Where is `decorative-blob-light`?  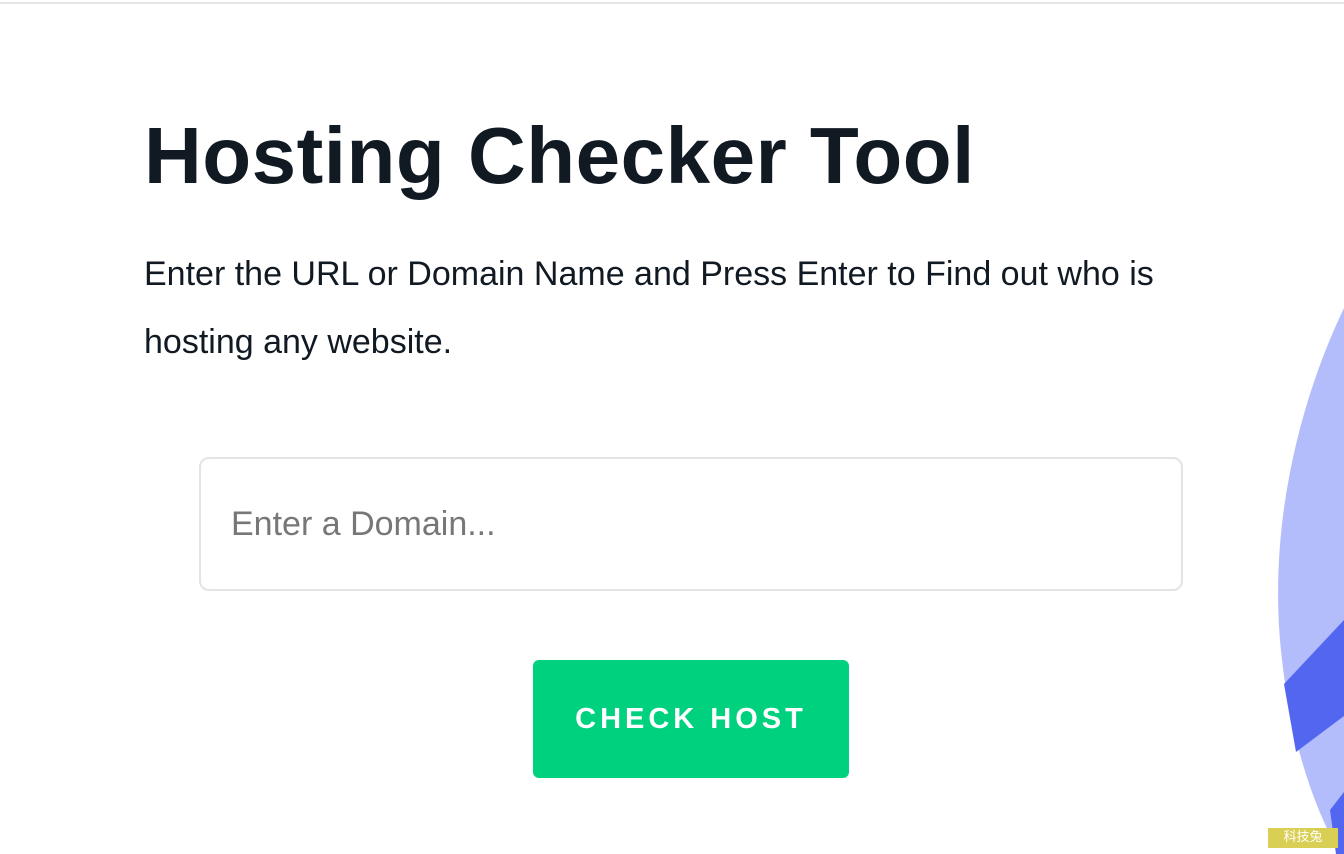 decorative-blob-light is located at coordinates (1311, 581).